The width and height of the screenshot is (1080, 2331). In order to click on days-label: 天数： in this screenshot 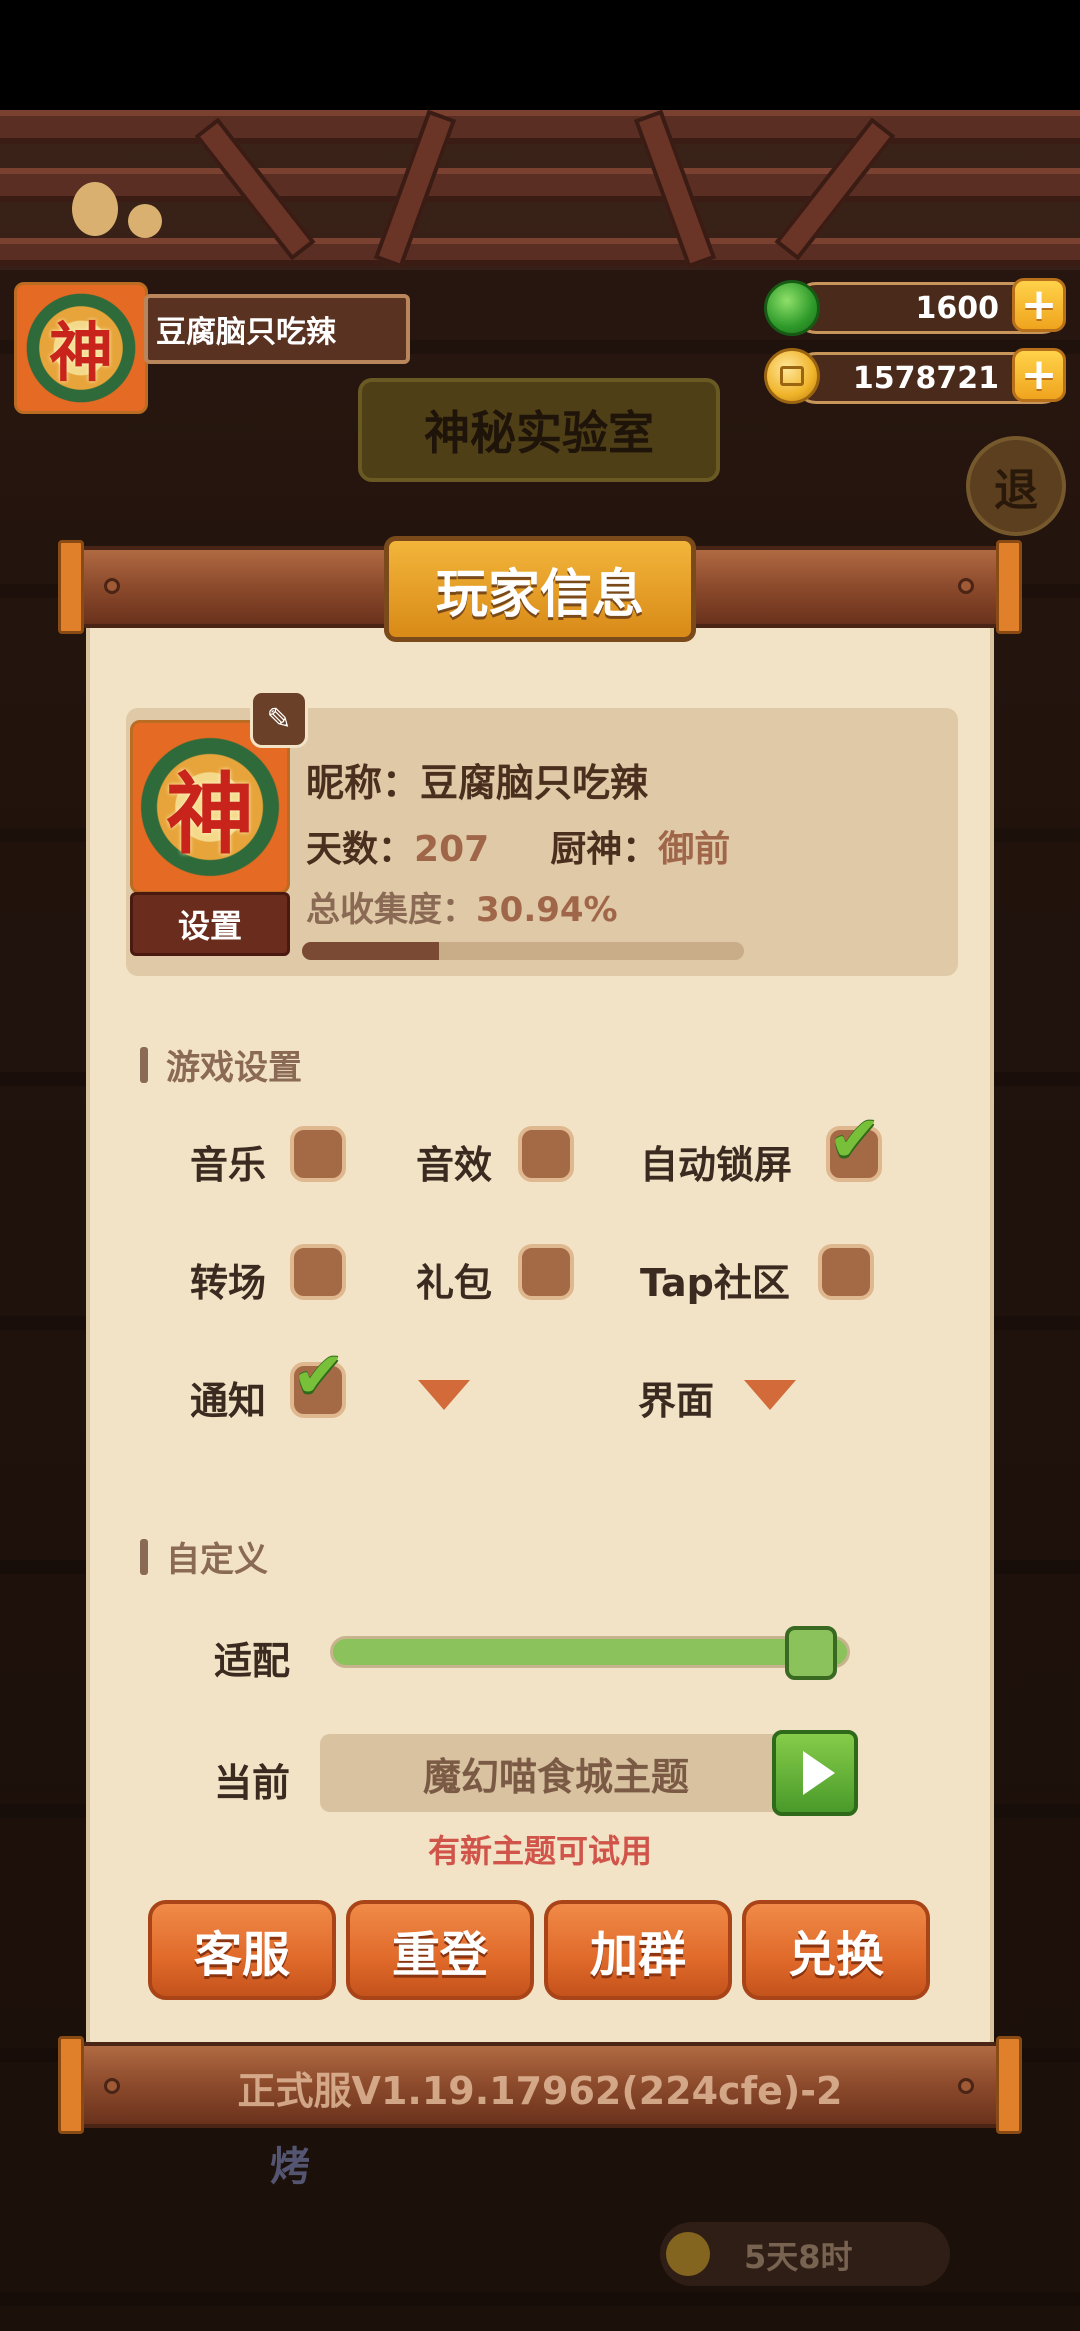, I will do `click(360, 849)`.